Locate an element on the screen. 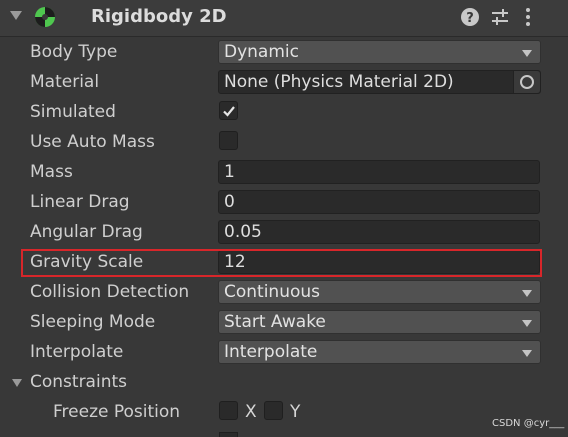 This screenshot has width=568, height=437. object-picker-icon is located at coordinates (527, 82).